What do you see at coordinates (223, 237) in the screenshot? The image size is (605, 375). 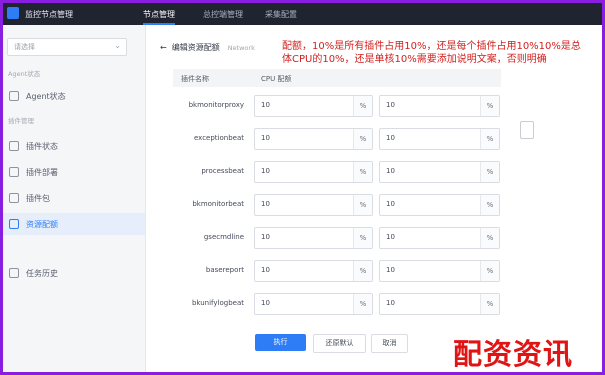 I see `plugin-name: gsecmdline` at bounding box center [223, 237].